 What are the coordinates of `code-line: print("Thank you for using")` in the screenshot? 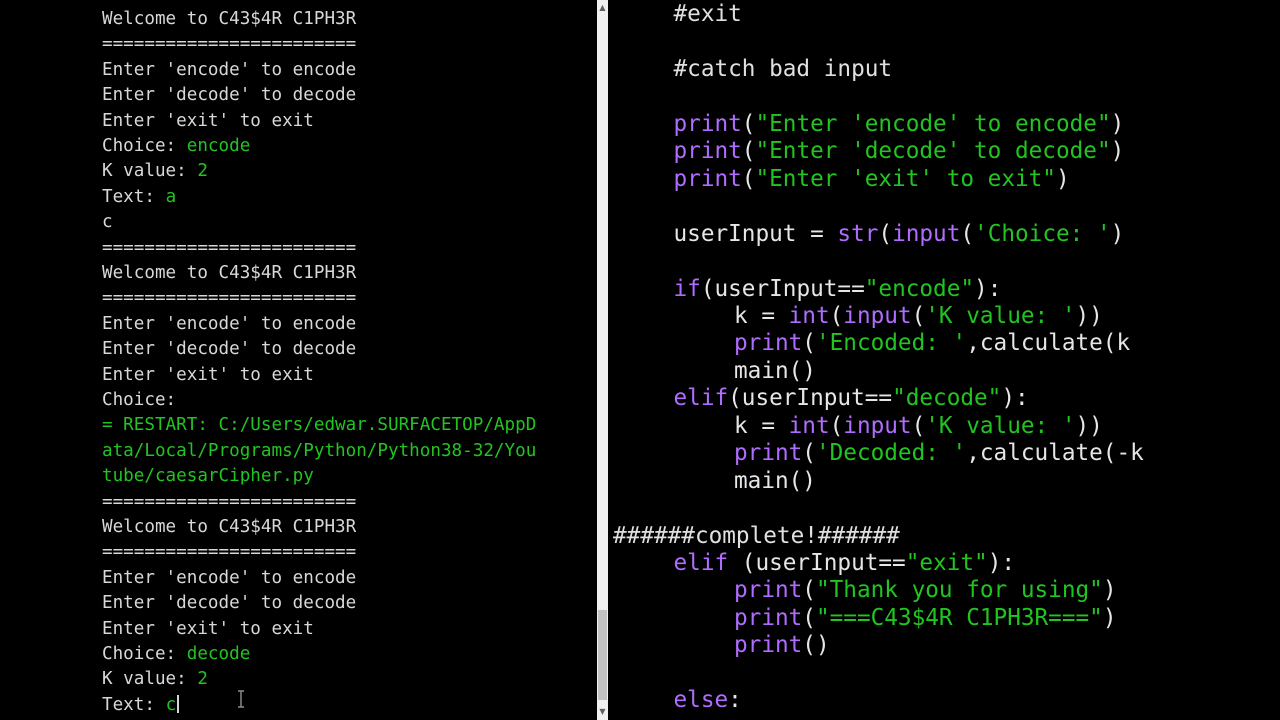 It's located at (925, 590).